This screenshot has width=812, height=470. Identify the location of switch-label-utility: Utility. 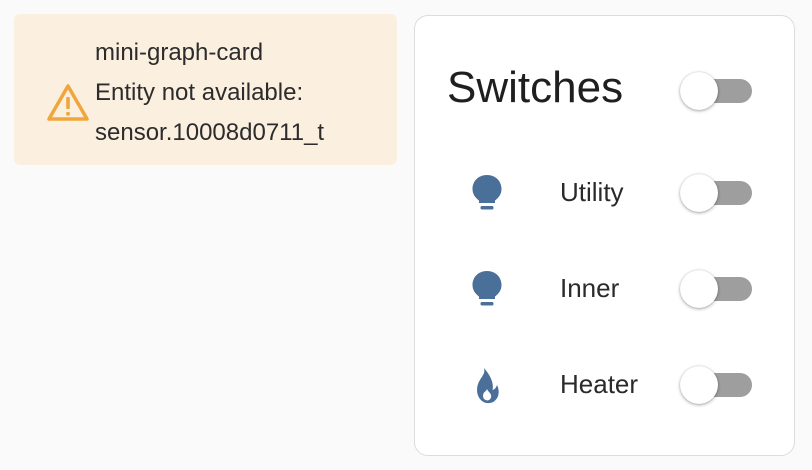
(592, 192).